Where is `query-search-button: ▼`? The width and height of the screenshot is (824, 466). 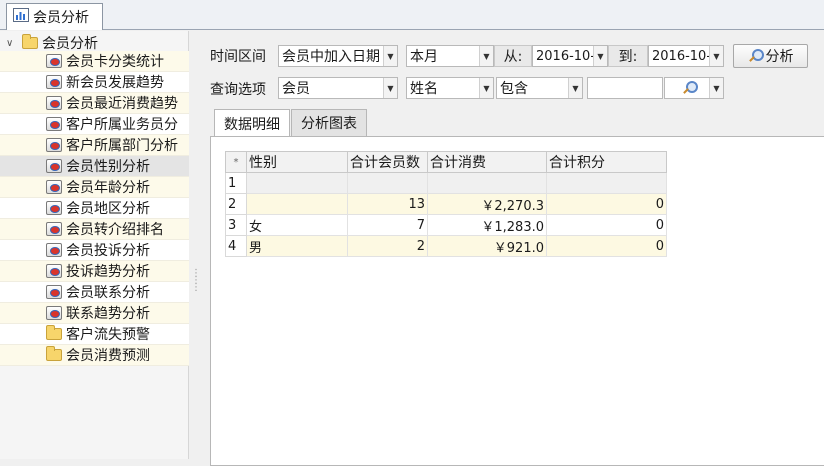
query-search-button: ▼ is located at coordinates (694, 88).